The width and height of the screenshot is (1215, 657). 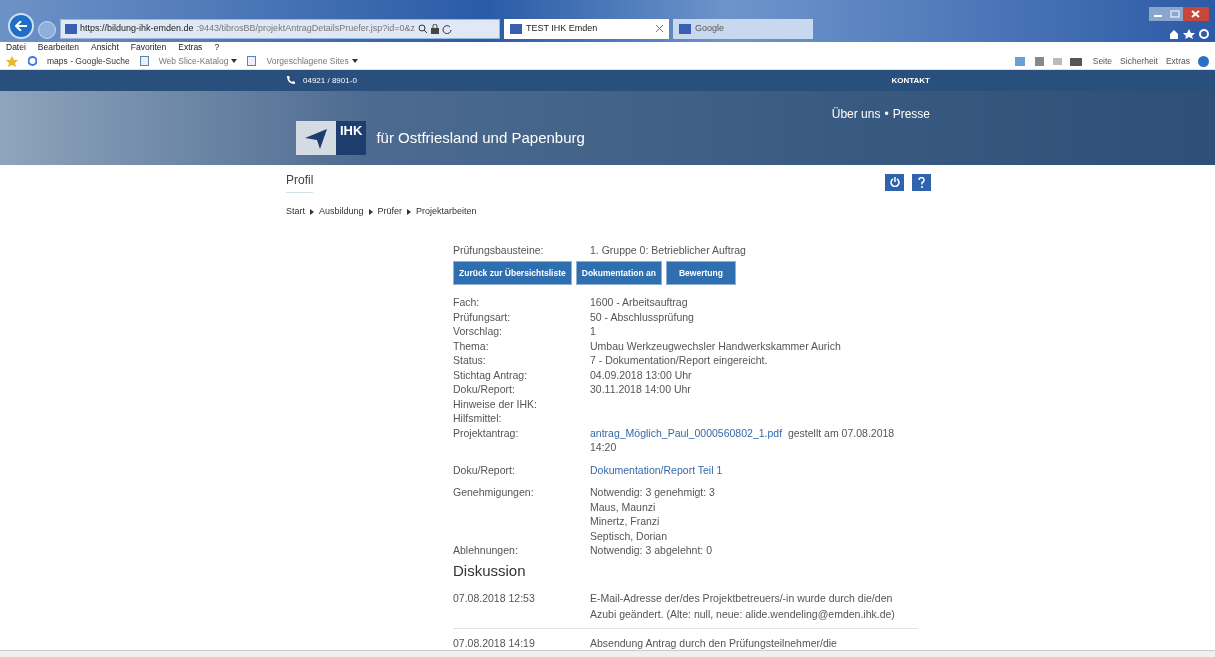 I want to click on menu-item: Extras, so click(x=190, y=47).